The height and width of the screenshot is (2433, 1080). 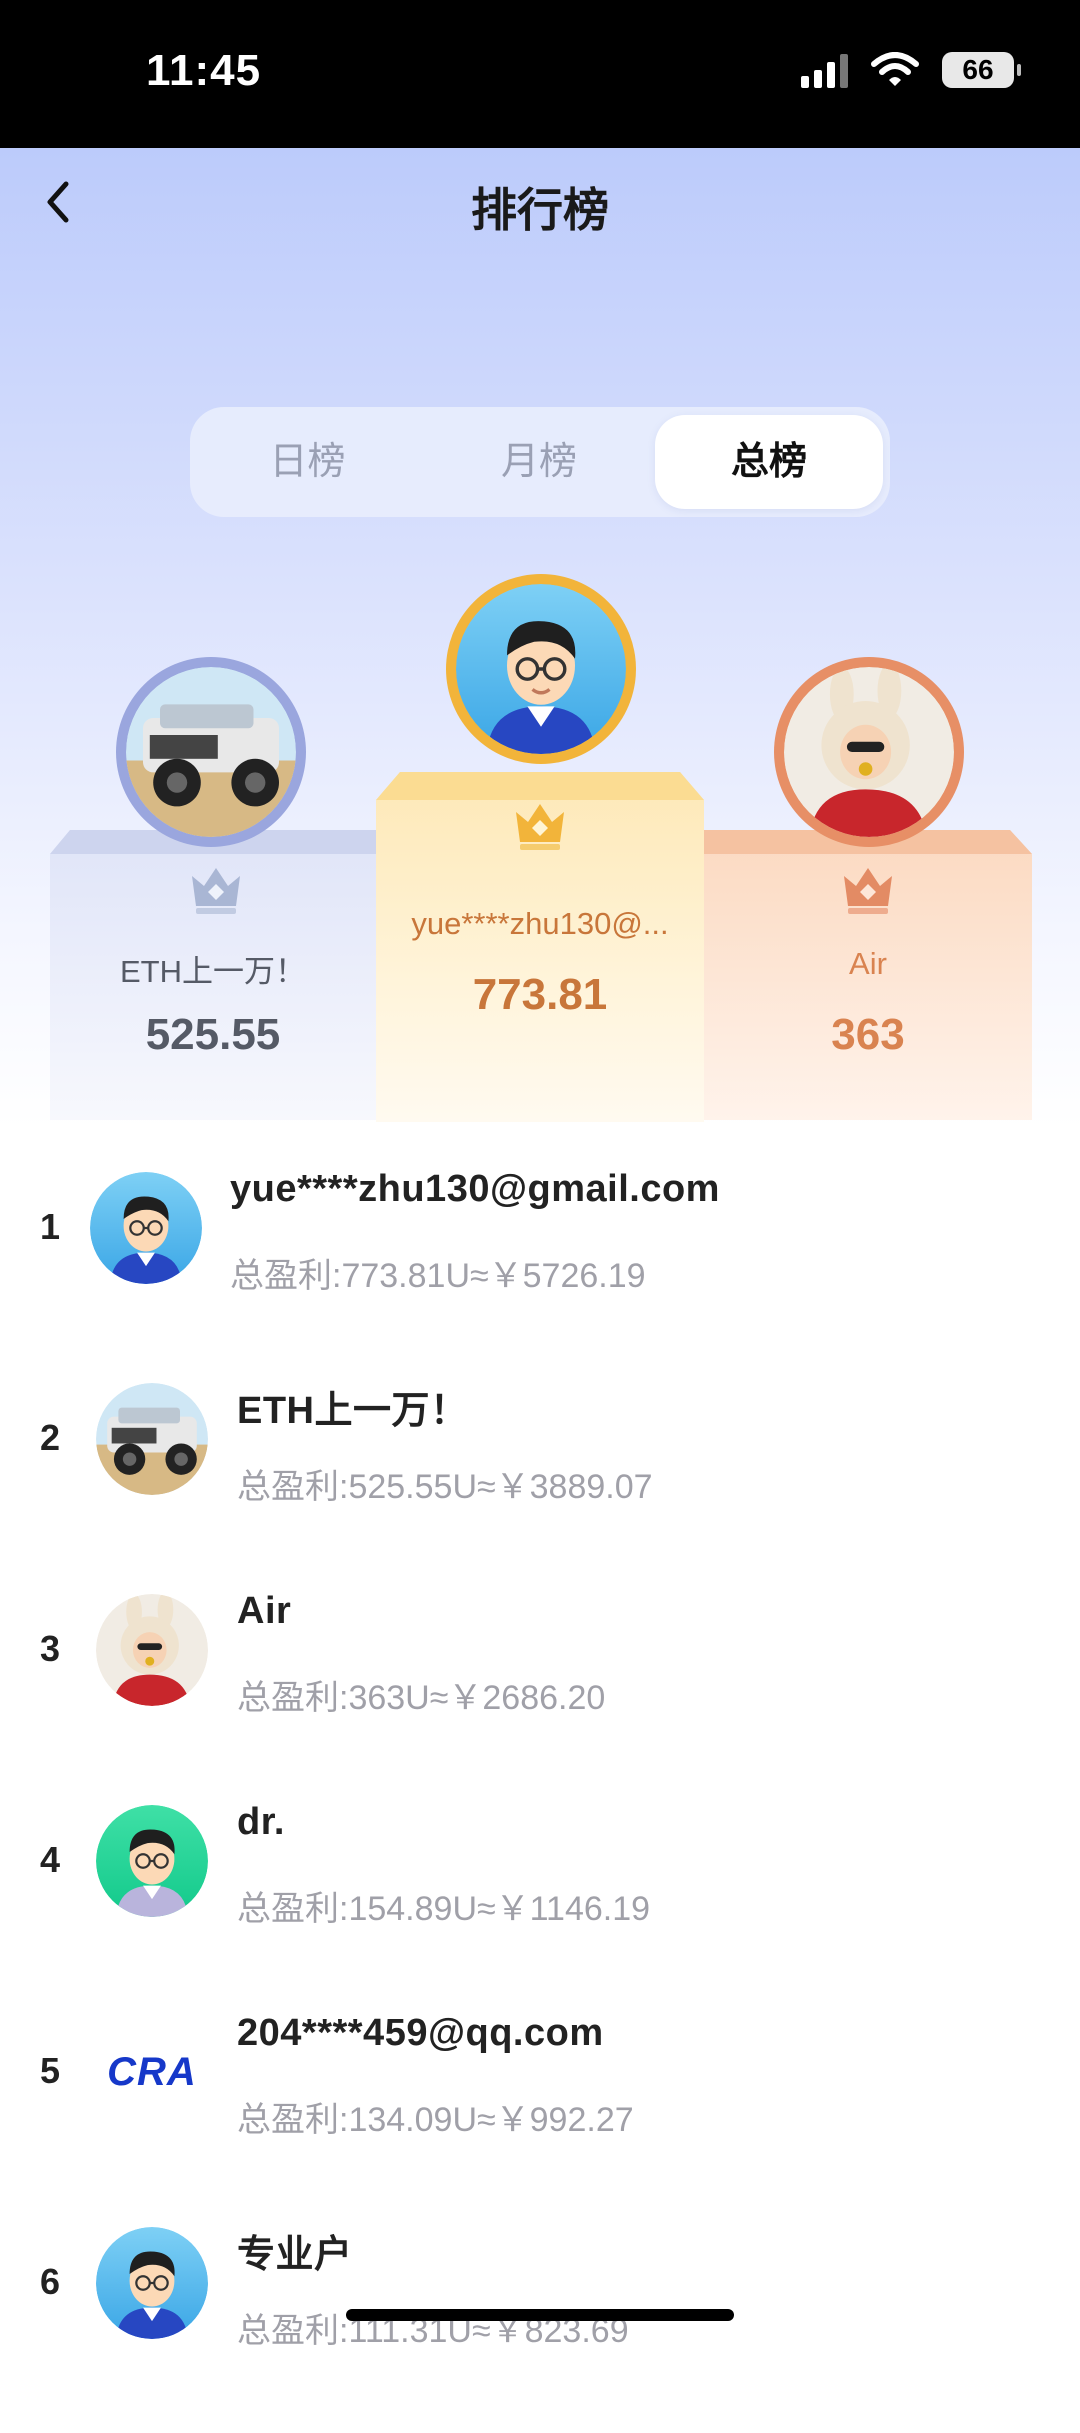 I want to click on ranking-row: 4 dr. 总盈利:154.89U≈￥1146.19, so click(x=540, y=1906).